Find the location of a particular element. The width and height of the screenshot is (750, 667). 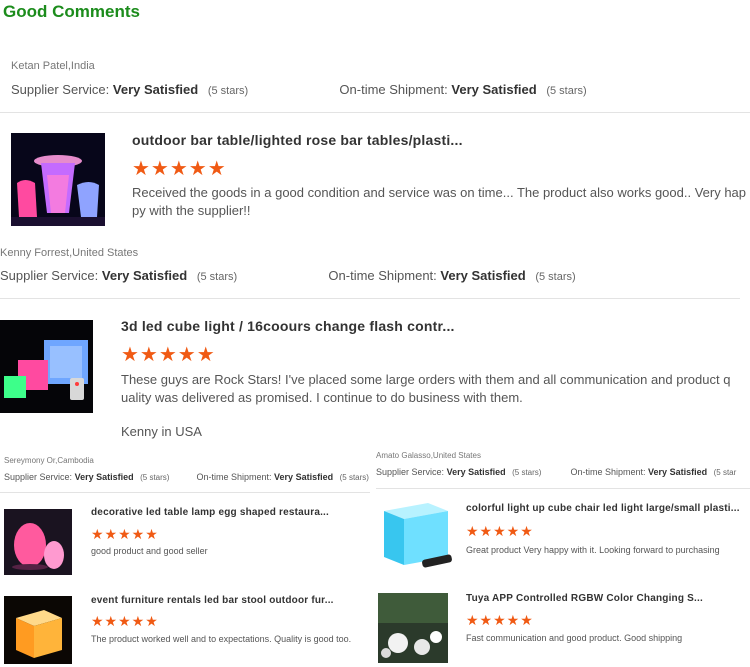

glowing-bar-table-image is located at coordinates (58, 179).